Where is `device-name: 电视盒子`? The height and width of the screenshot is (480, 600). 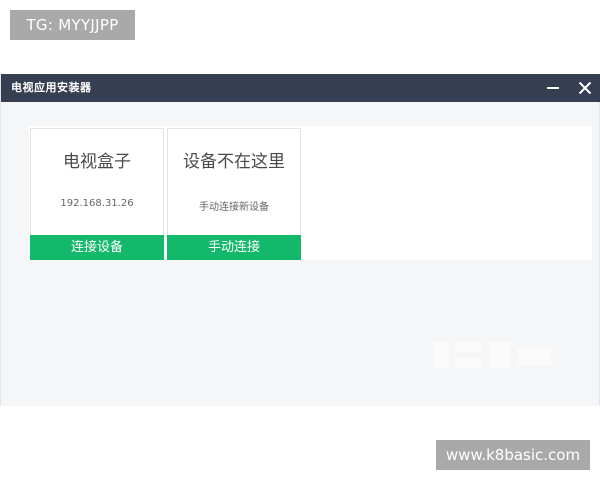
device-name: 电视盒子 is located at coordinates (97, 162).